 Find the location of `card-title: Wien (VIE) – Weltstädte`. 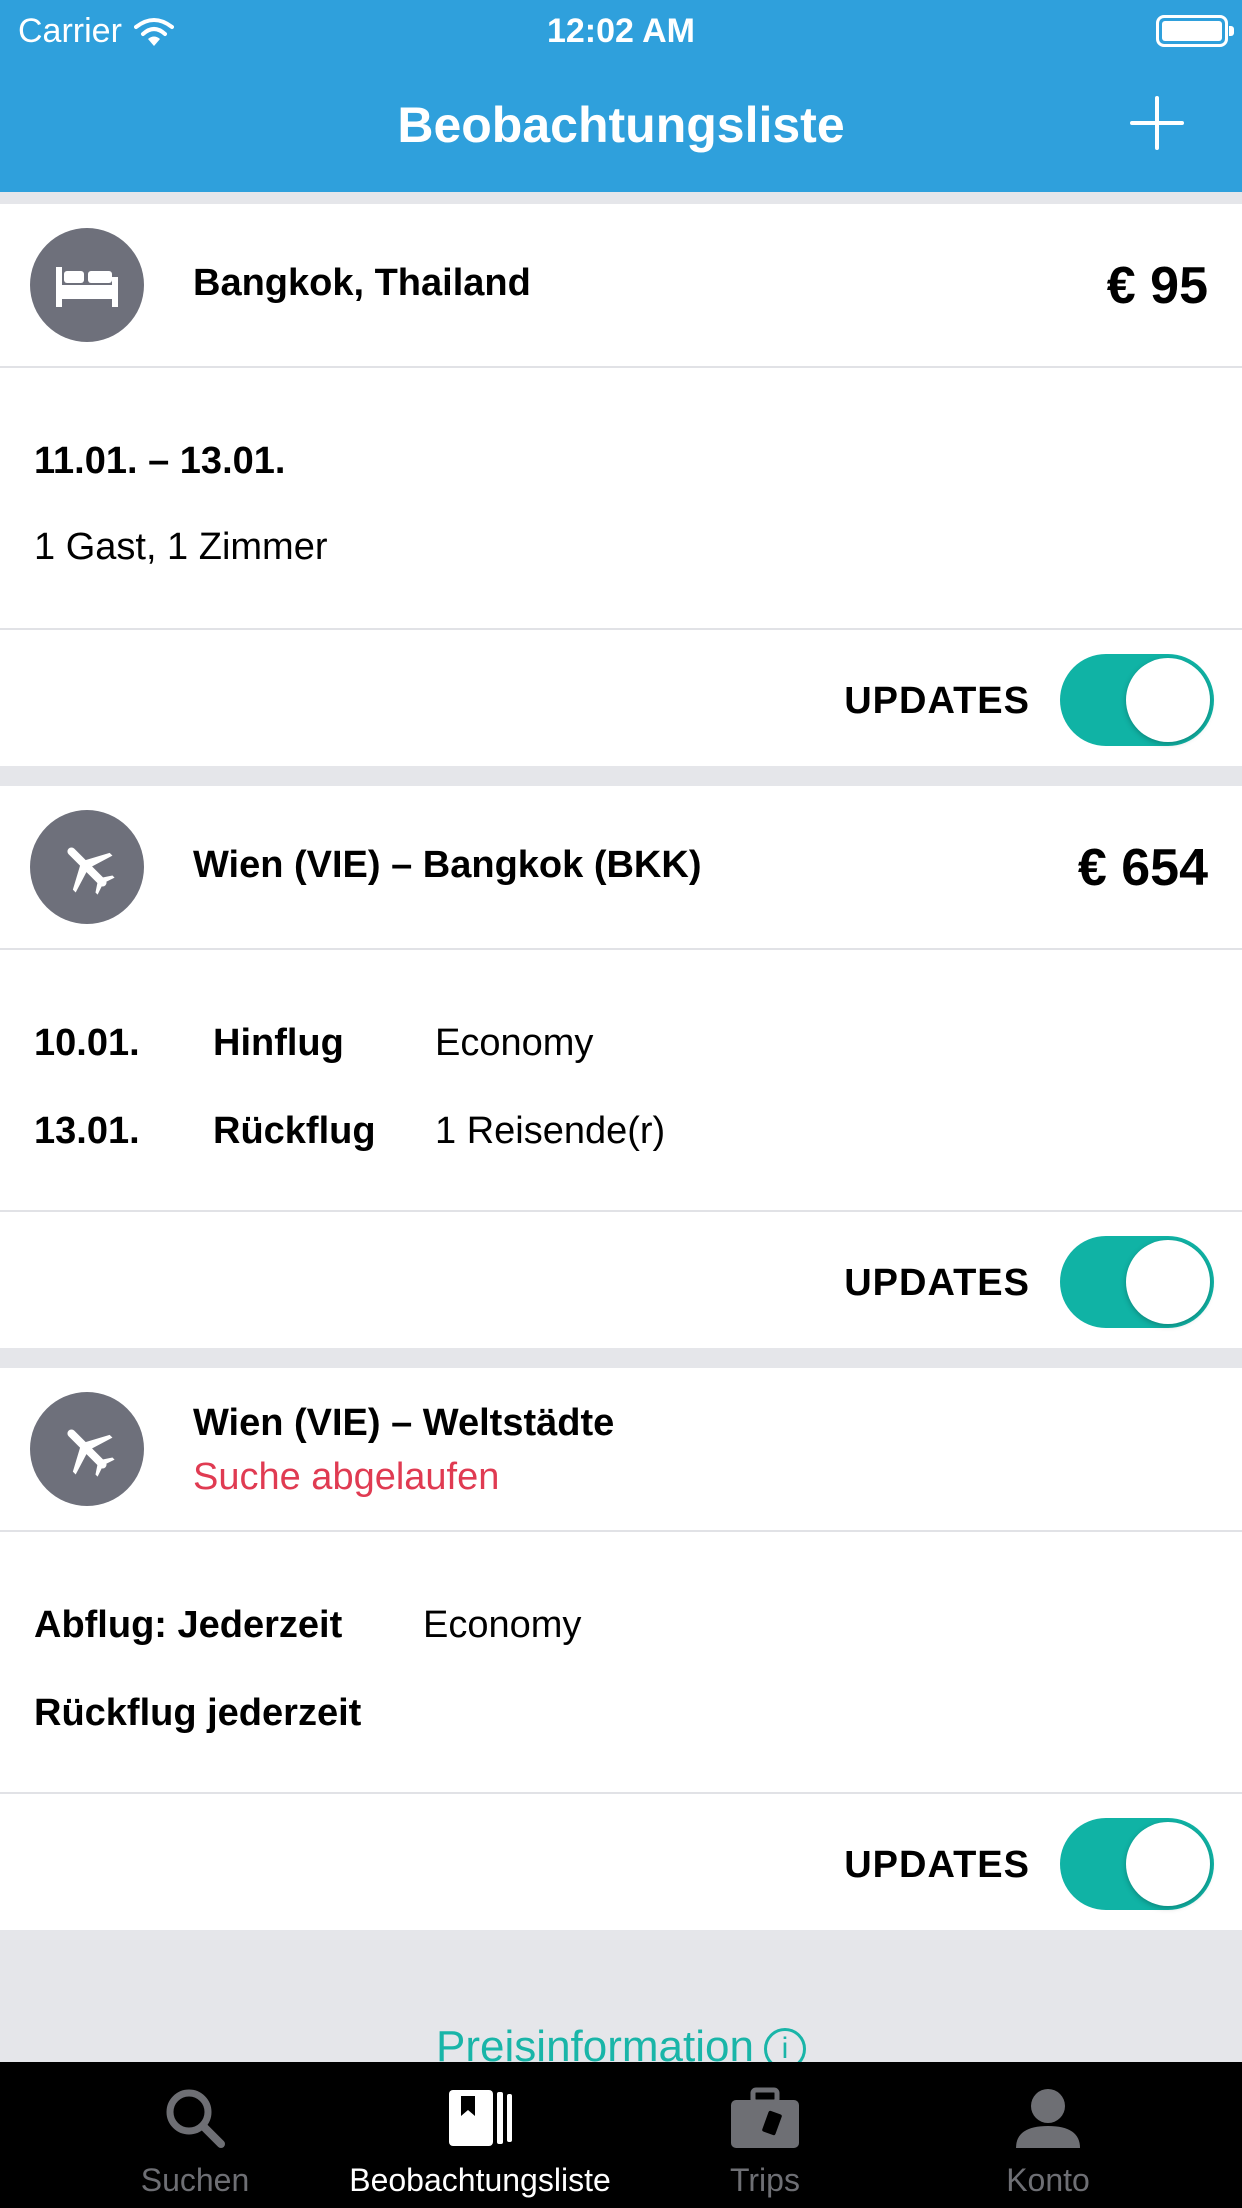

card-title: Wien (VIE) – Weltstädte is located at coordinates (404, 1423).